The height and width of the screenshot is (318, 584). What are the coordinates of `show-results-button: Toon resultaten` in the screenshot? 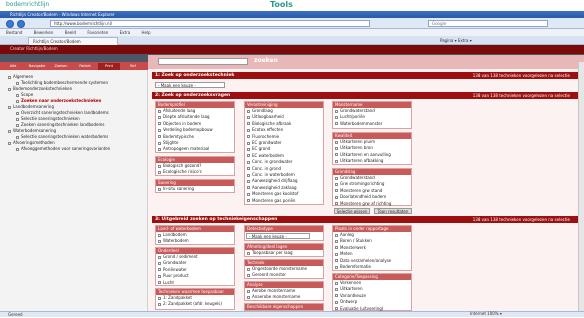 It's located at (393, 211).